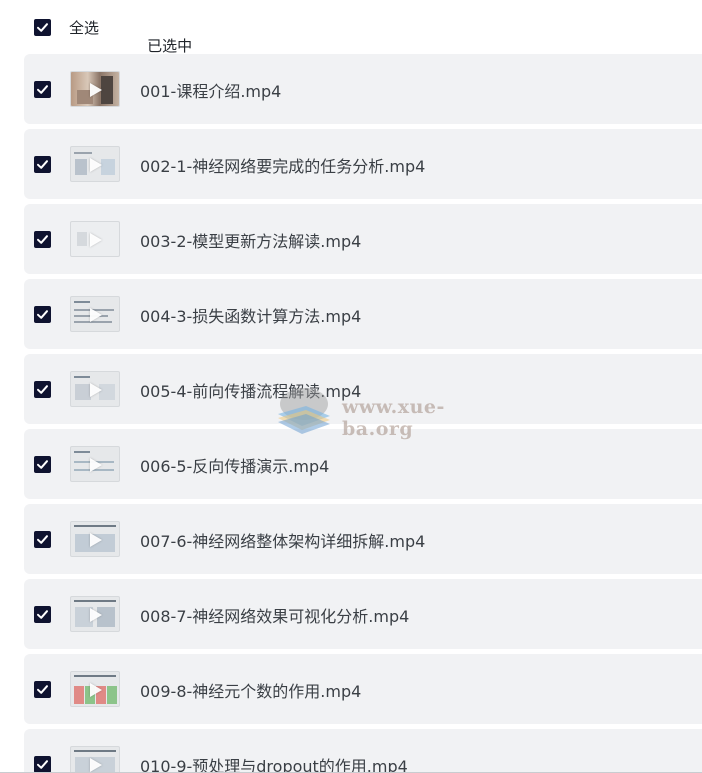 The height and width of the screenshot is (773, 702). What do you see at coordinates (282, 540) in the screenshot?
I see `file-name: 007-6-神经网络整体架构详细拆解.mp4` at bounding box center [282, 540].